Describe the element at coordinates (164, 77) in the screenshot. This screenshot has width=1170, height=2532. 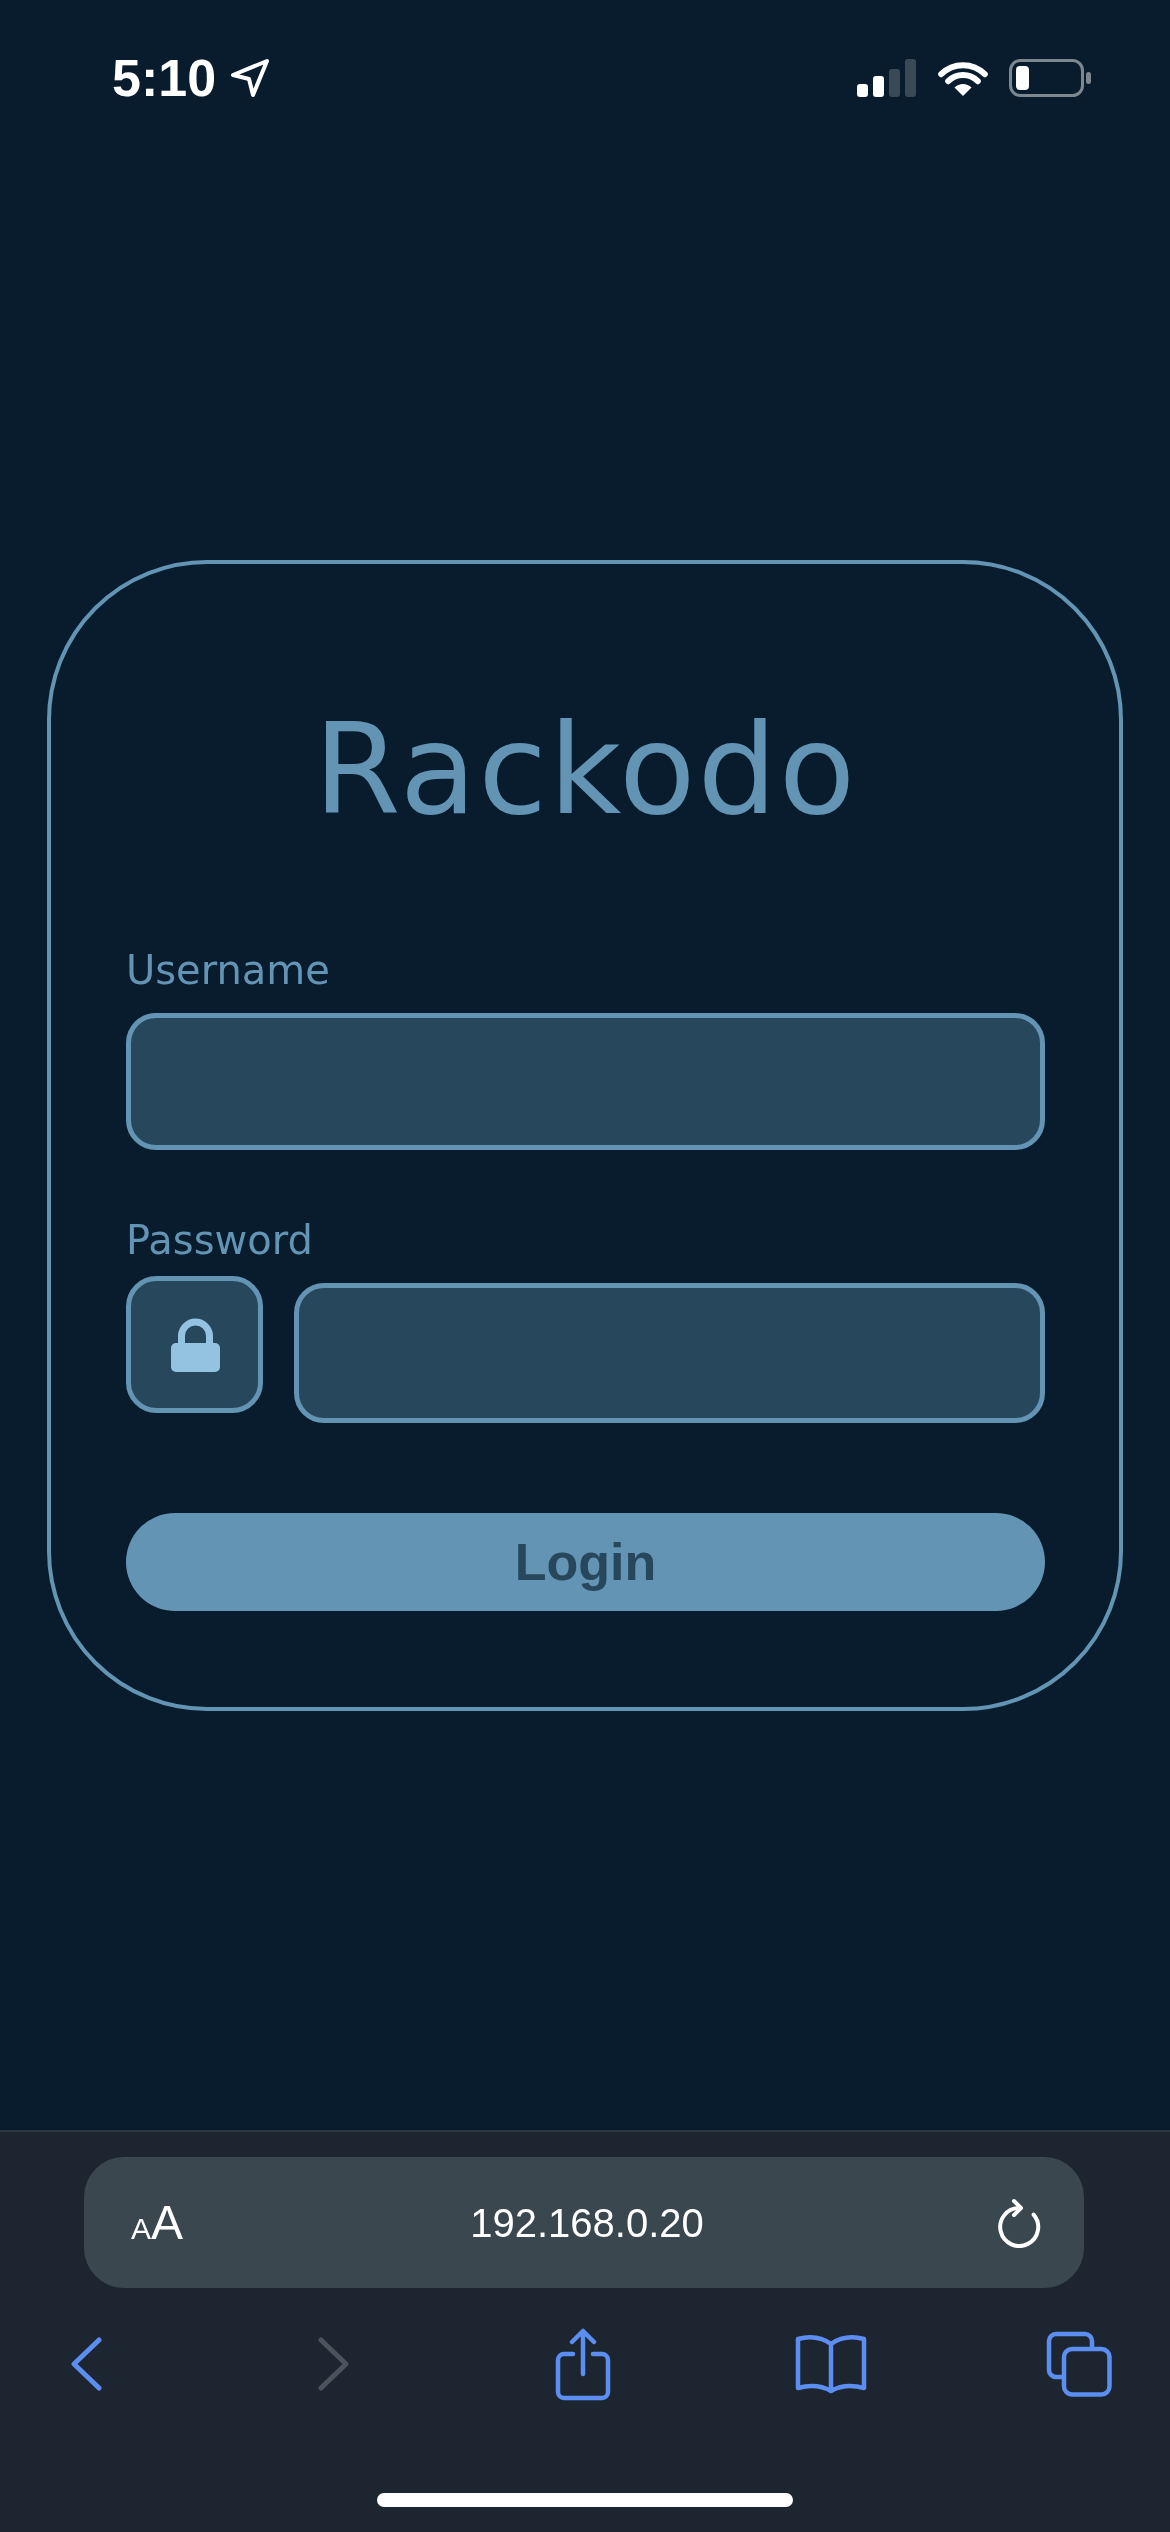
I see `status-time: 5:10` at that location.